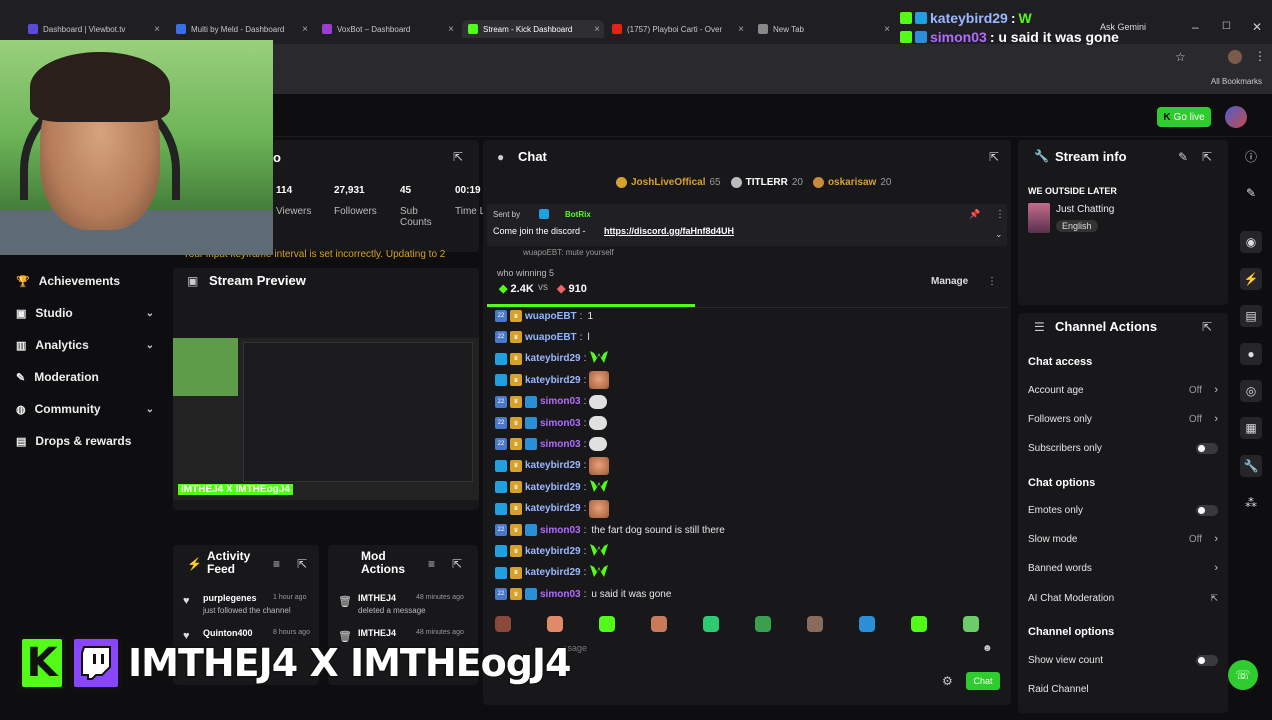  Describe the element at coordinates (85, 377) in the screenshot. I see `sidebar-item: ✎ Moderation` at that location.